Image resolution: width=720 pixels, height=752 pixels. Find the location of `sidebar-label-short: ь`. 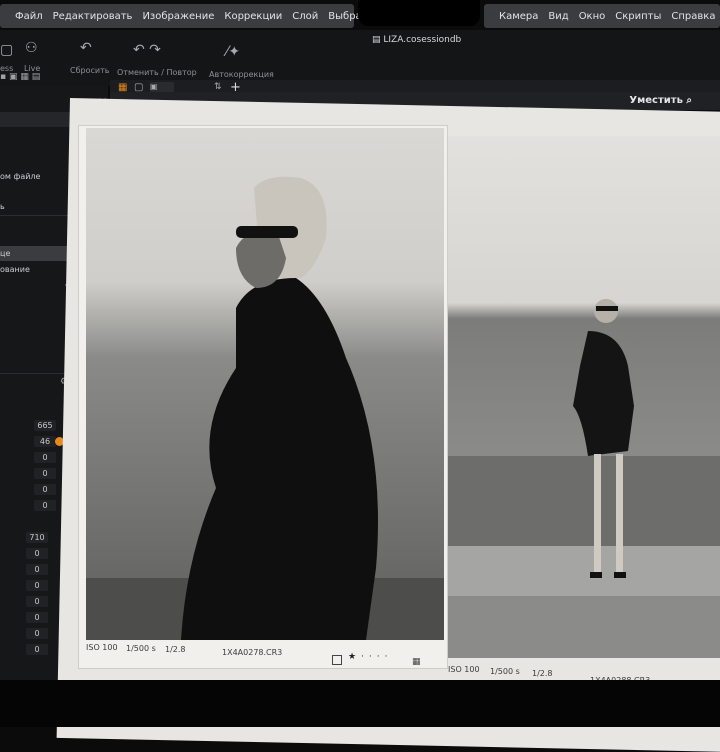

sidebar-label-short: ь is located at coordinates (2, 206).